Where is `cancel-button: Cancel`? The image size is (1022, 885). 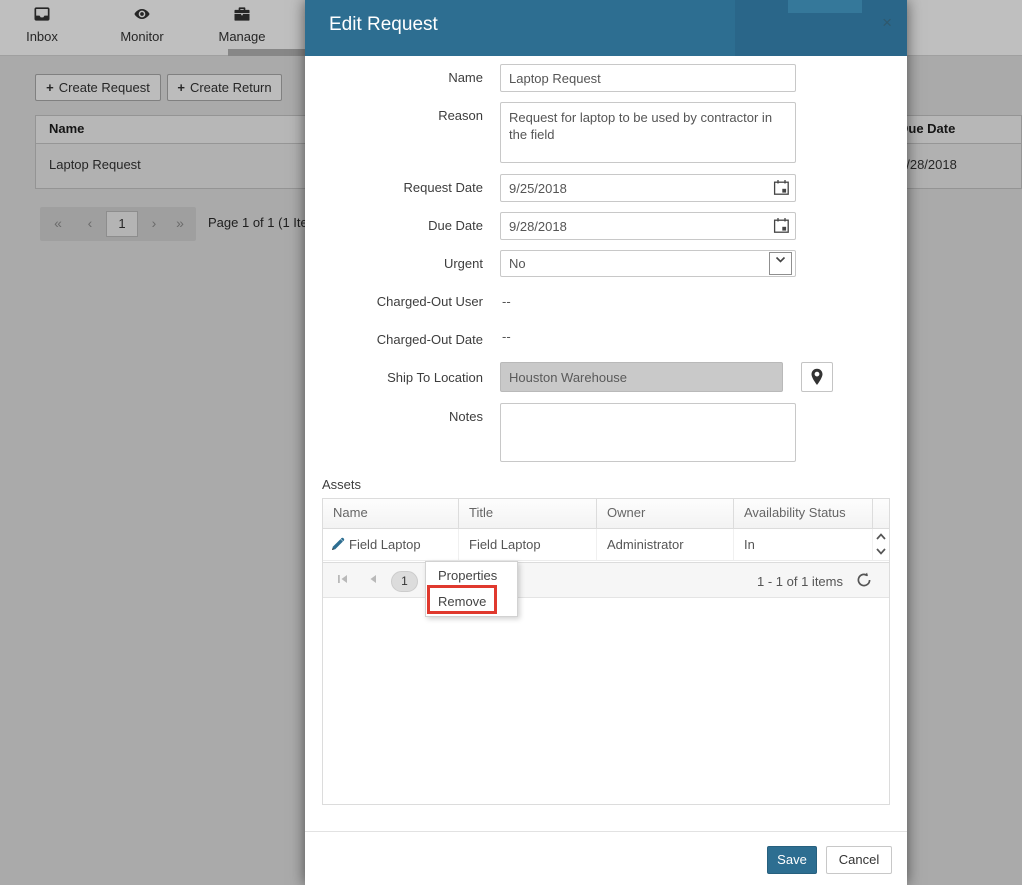 cancel-button: Cancel is located at coordinates (859, 860).